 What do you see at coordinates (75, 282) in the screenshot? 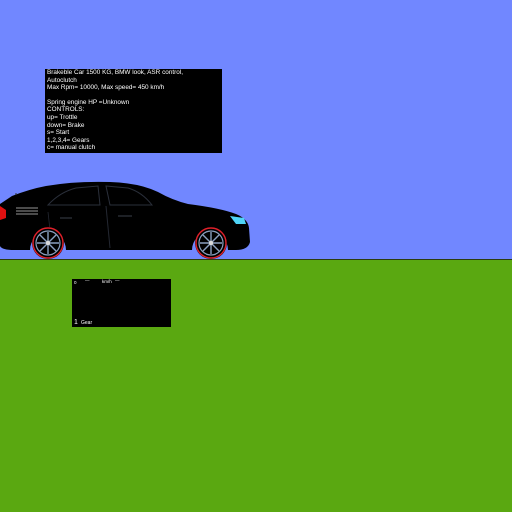
I see `rpm-readout: 0` at bounding box center [75, 282].